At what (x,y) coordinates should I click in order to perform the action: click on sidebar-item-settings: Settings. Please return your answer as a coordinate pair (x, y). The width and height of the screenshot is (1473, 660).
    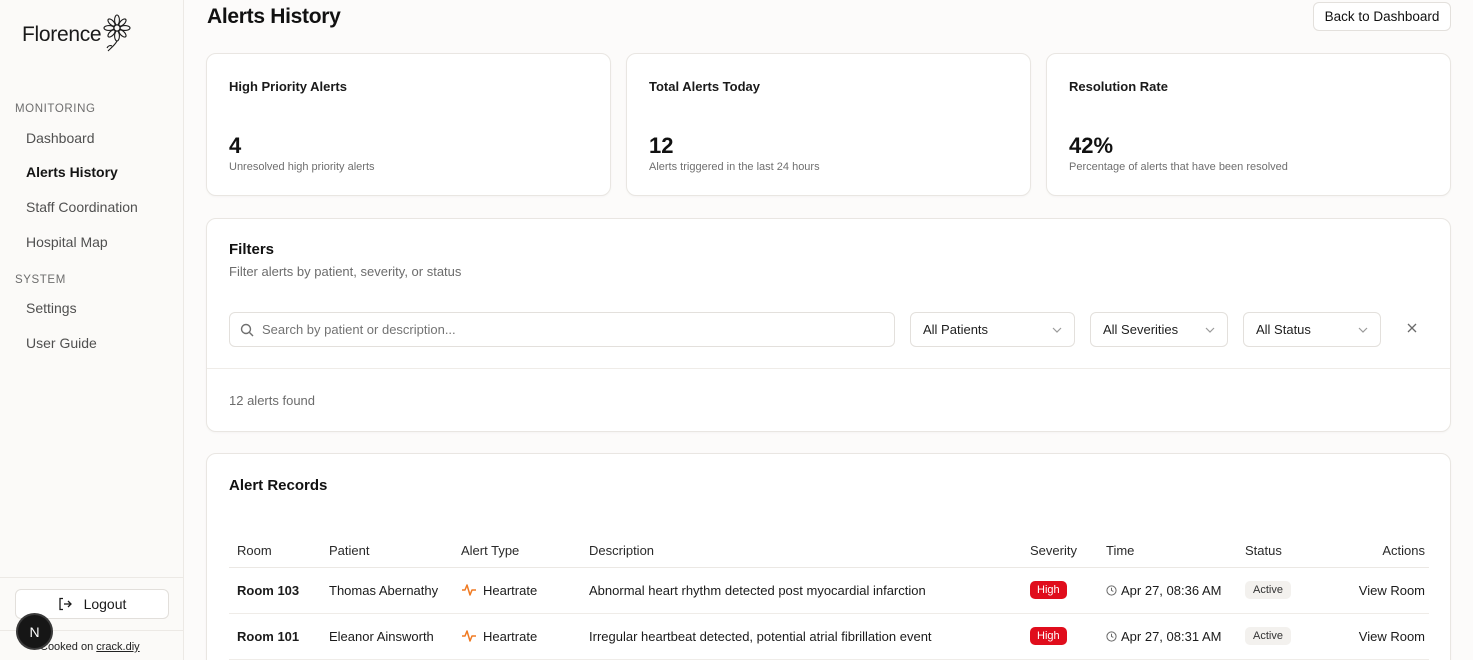
    Looking at the image, I should click on (51, 308).